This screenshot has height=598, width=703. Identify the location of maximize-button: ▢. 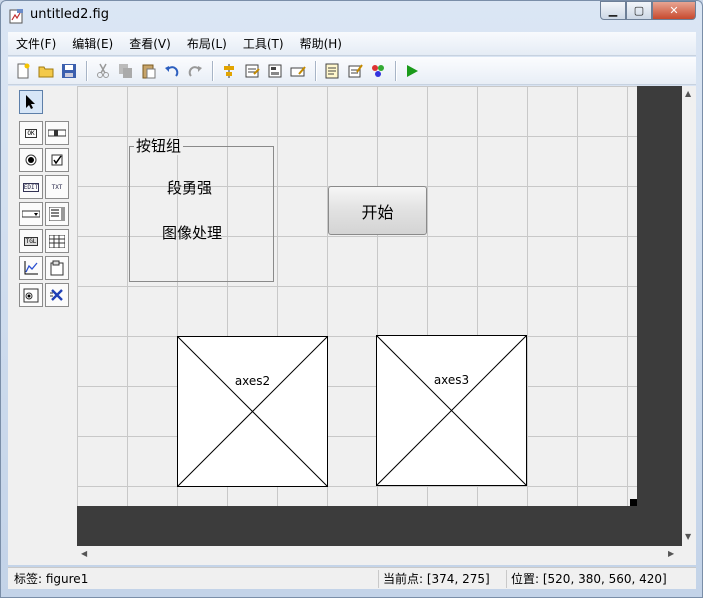
(639, 10).